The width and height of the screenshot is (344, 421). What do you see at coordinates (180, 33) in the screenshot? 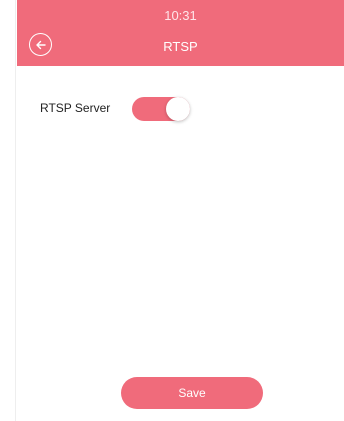
I see `app-header: 10:31 RTSP` at bounding box center [180, 33].